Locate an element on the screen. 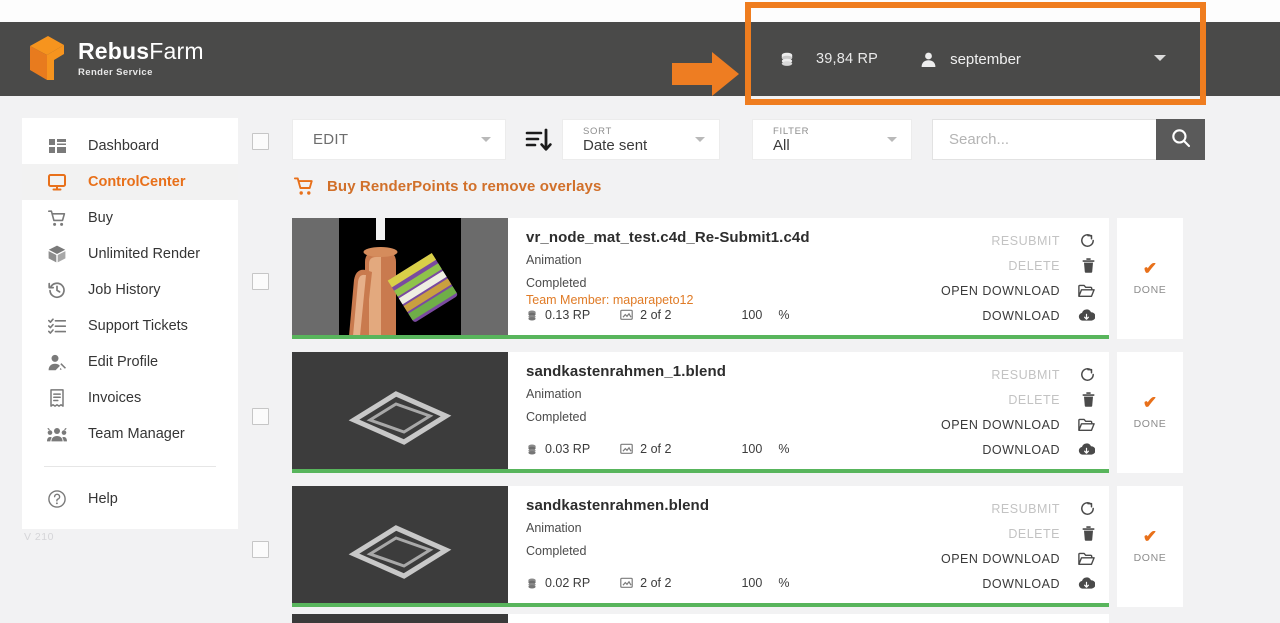 The image size is (1280, 623). brand-tagline: Render Service is located at coordinates (115, 72).